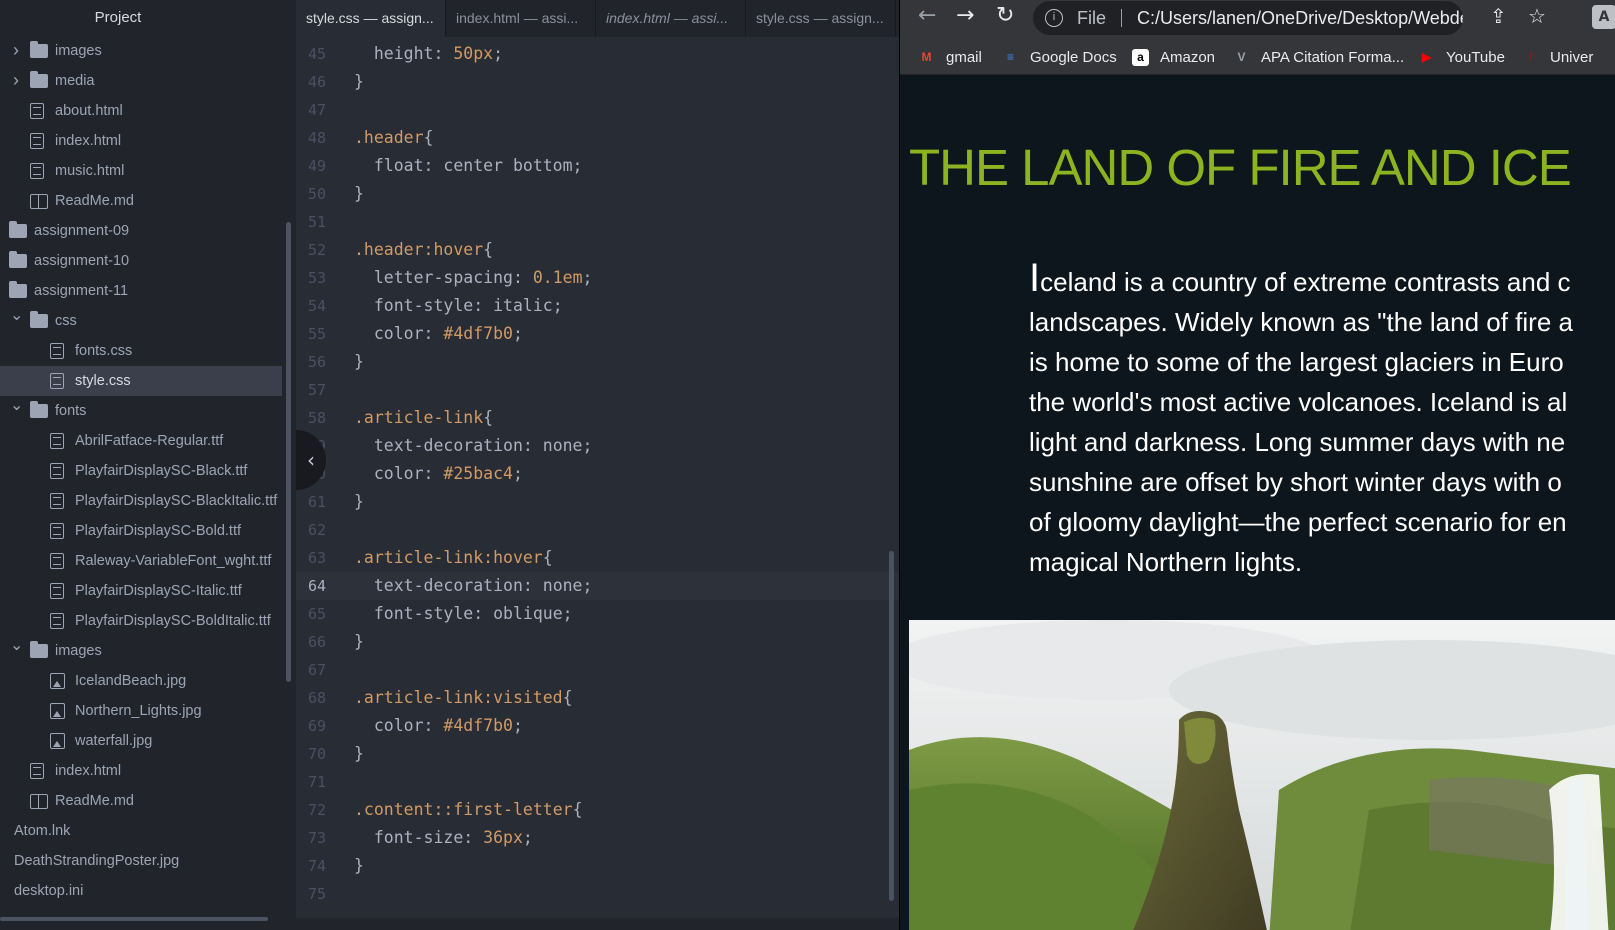 The width and height of the screenshot is (1615, 930). I want to click on tree-item: ⌄ fonts, so click(148, 411).